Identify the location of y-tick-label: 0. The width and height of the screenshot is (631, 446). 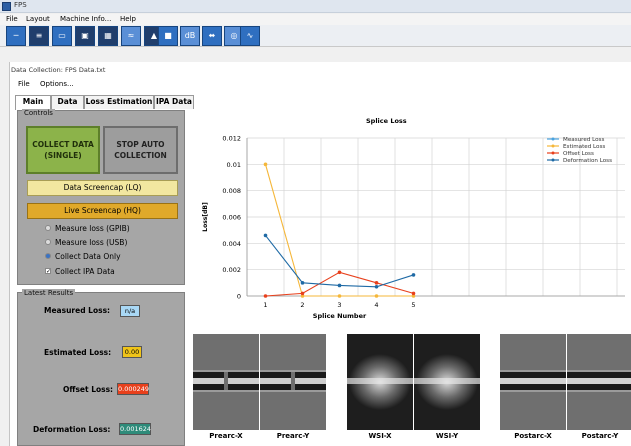
(239, 297).